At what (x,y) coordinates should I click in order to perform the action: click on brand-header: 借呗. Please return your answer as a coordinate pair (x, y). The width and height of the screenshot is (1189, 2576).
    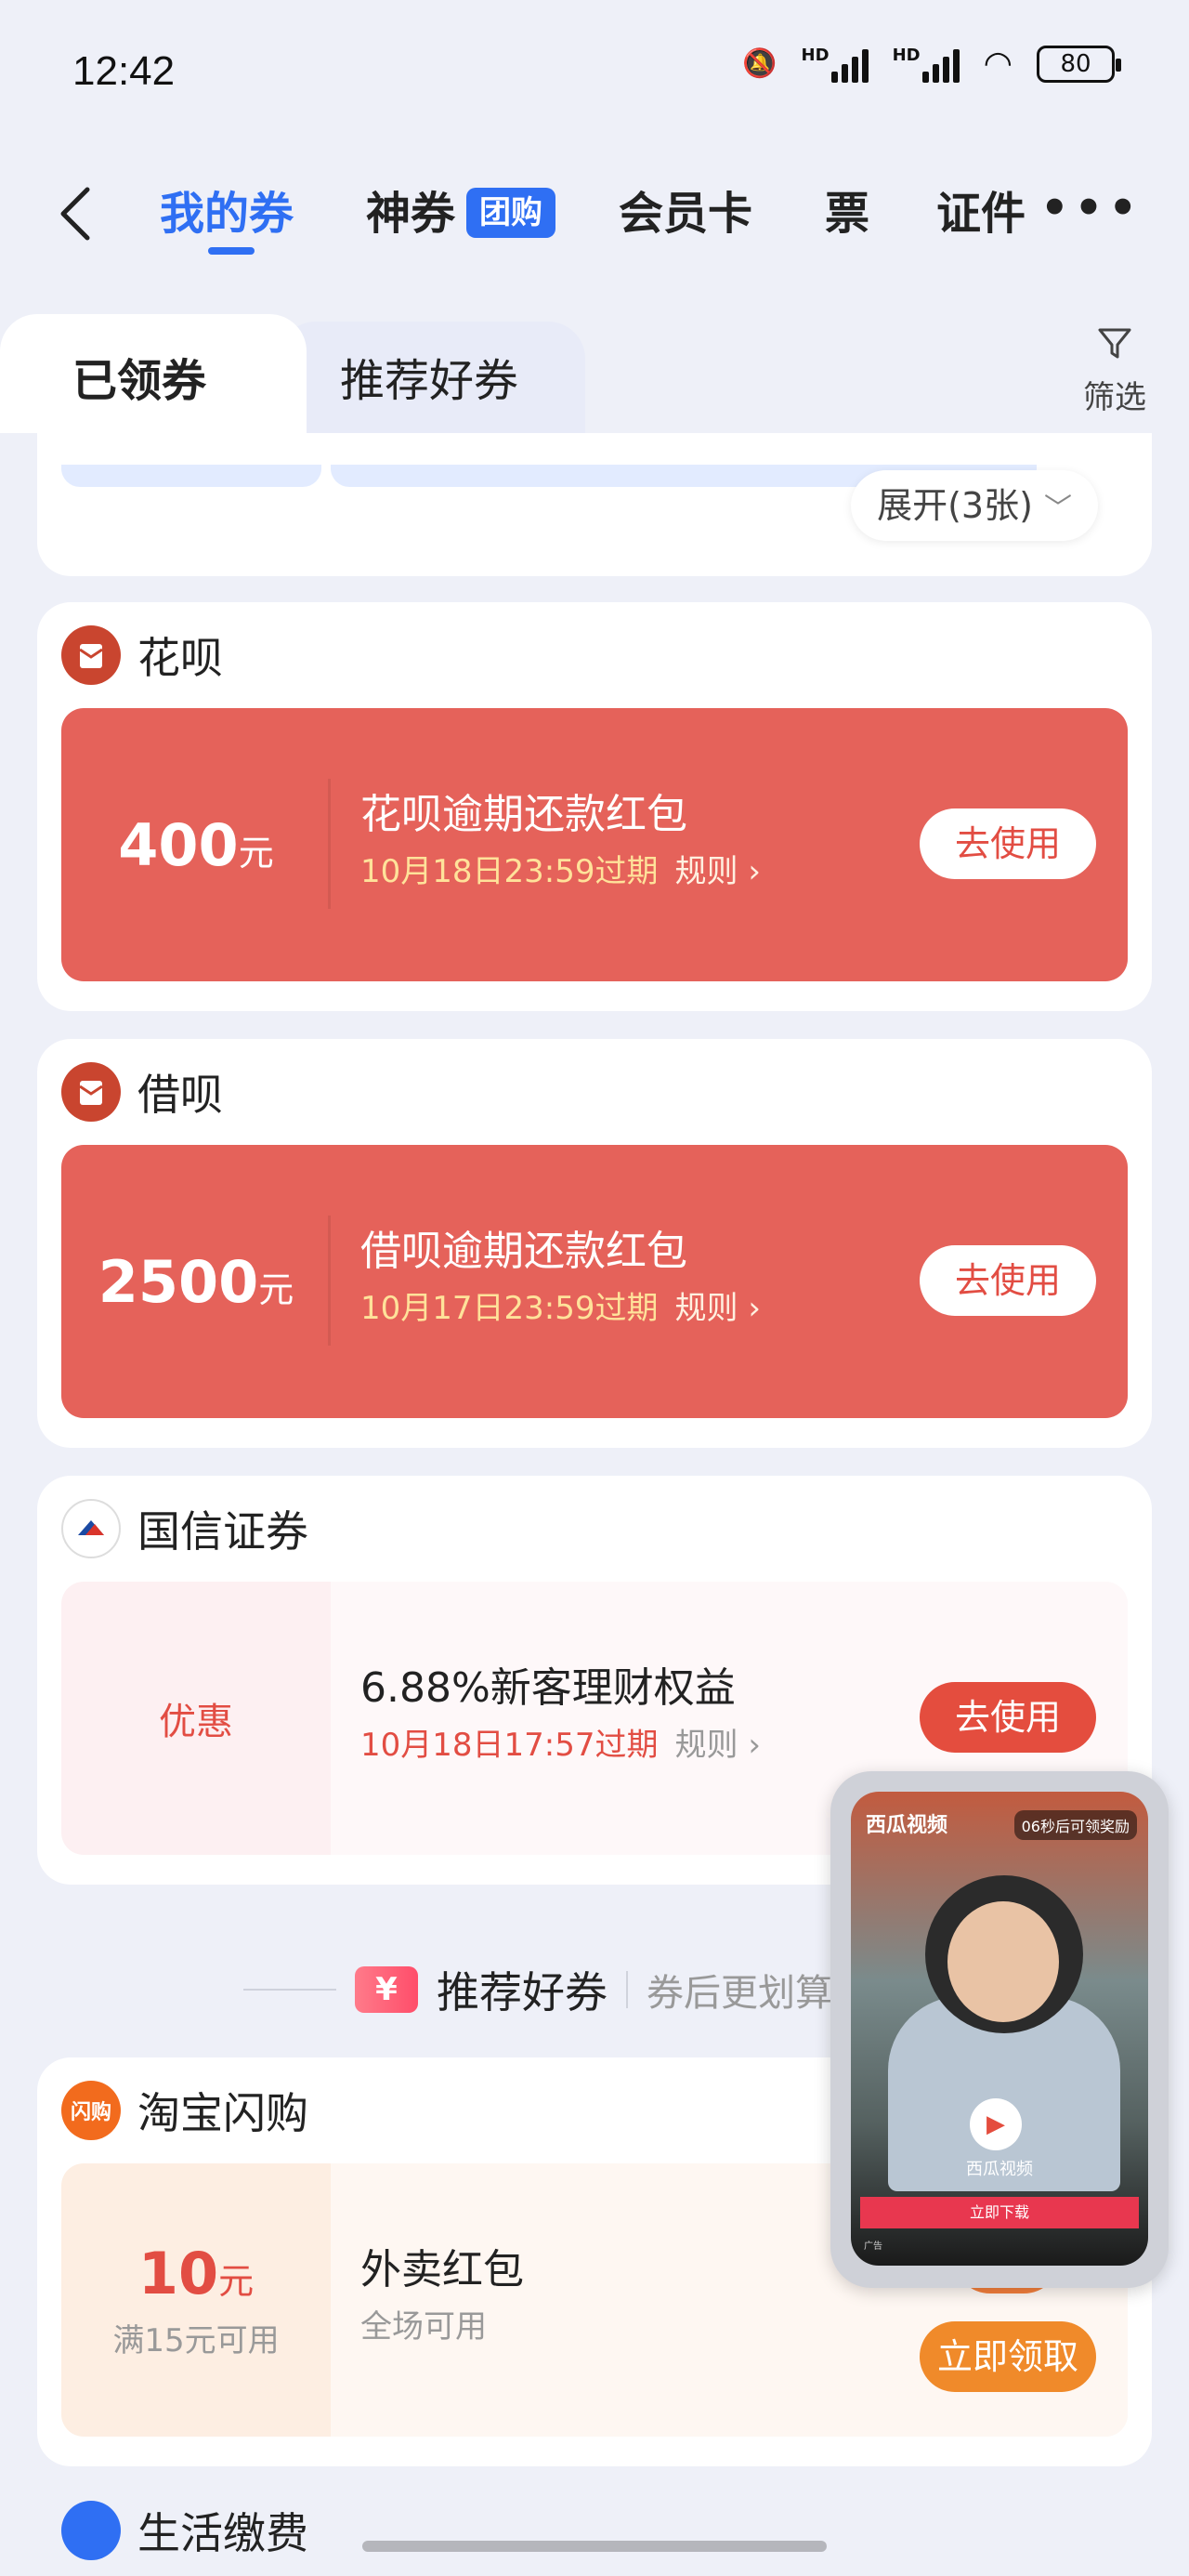
    Looking at the image, I should click on (142, 1092).